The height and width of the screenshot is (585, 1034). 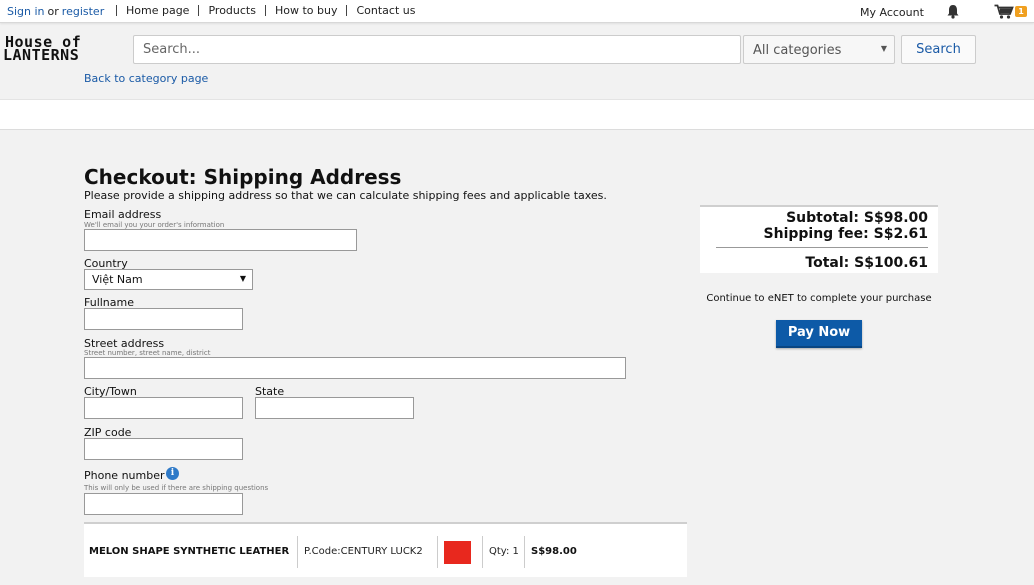 I want to click on register-link: register, so click(x=83, y=11).